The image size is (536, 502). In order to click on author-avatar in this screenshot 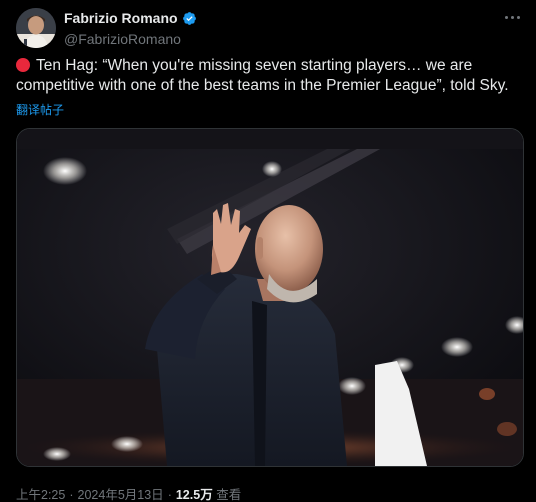, I will do `click(36, 28)`.